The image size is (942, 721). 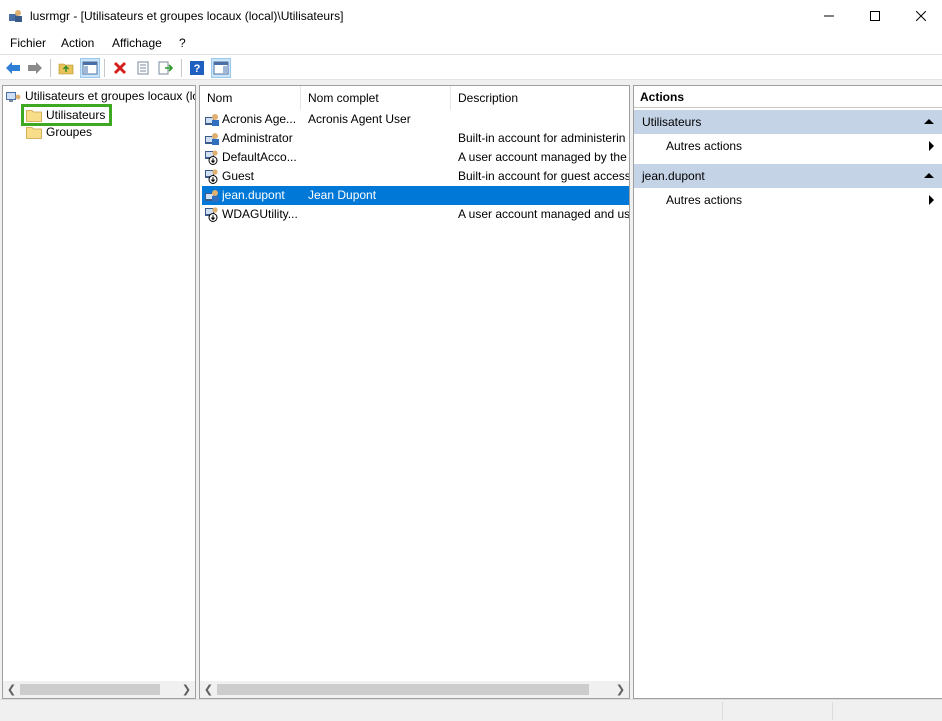 I want to click on tree-root-label: Utilisateurs et groupes locaux (lo, so click(x=110, y=96).